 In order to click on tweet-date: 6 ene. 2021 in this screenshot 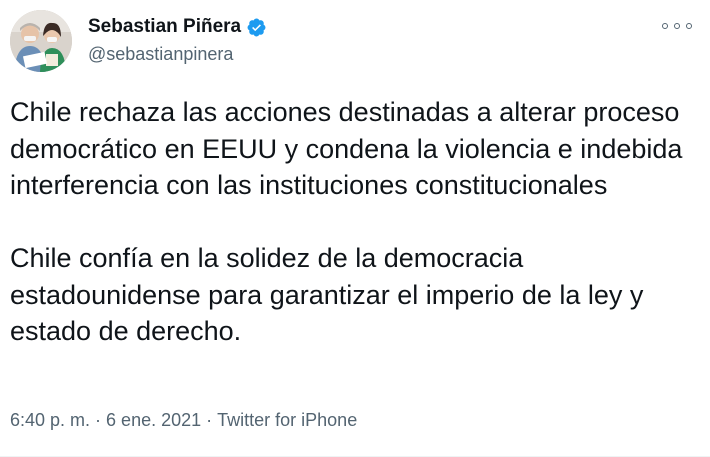, I will do `click(153, 420)`.